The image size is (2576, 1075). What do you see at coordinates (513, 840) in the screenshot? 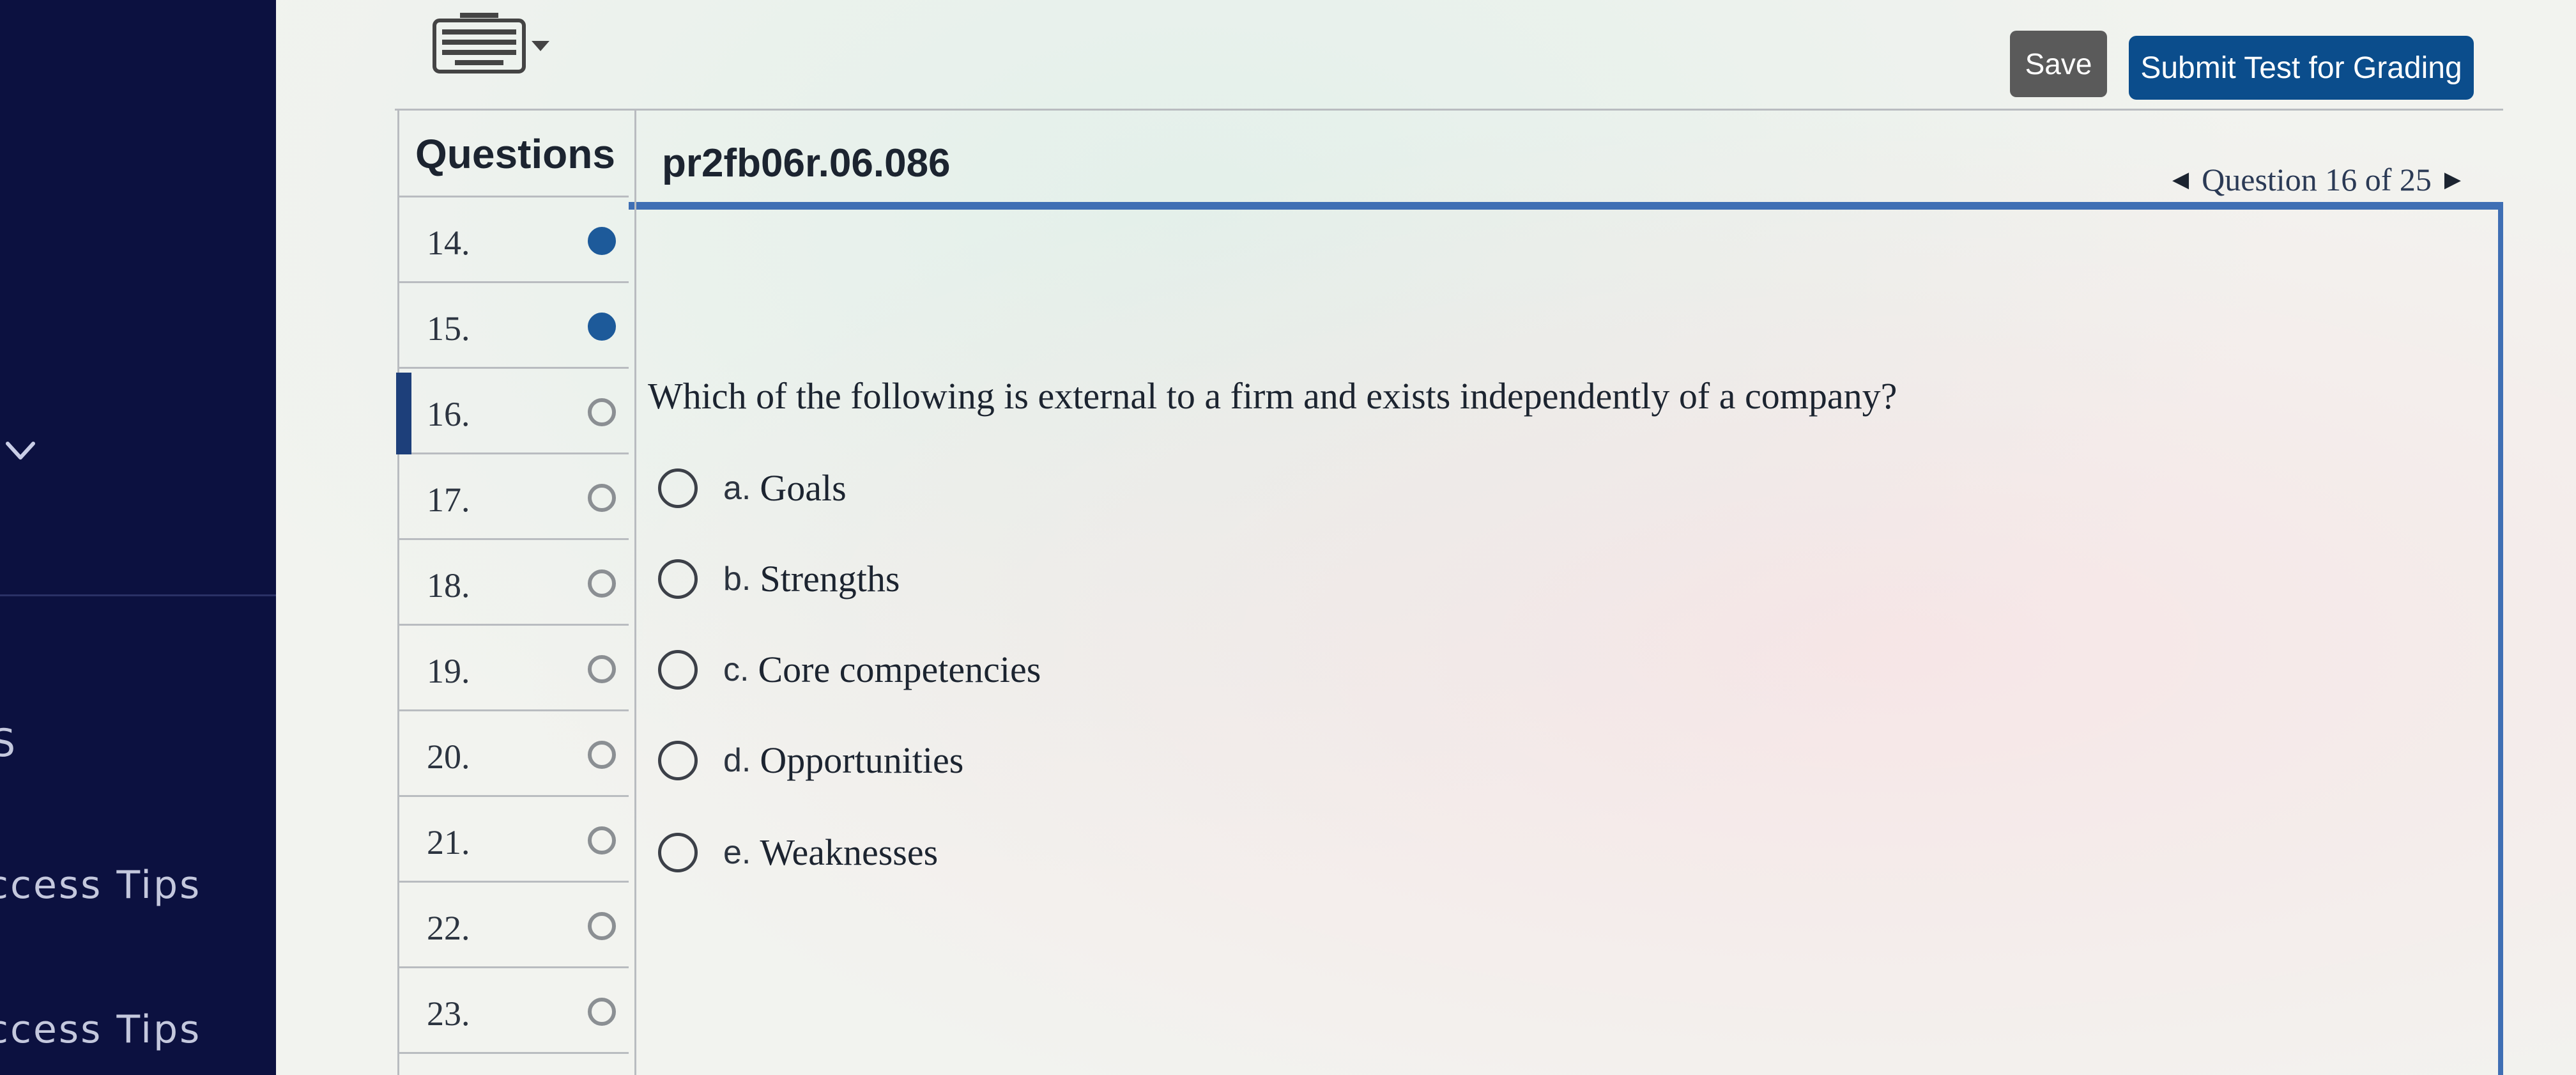
I see `question-list-item-21: 21.` at bounding box center [513, 840].